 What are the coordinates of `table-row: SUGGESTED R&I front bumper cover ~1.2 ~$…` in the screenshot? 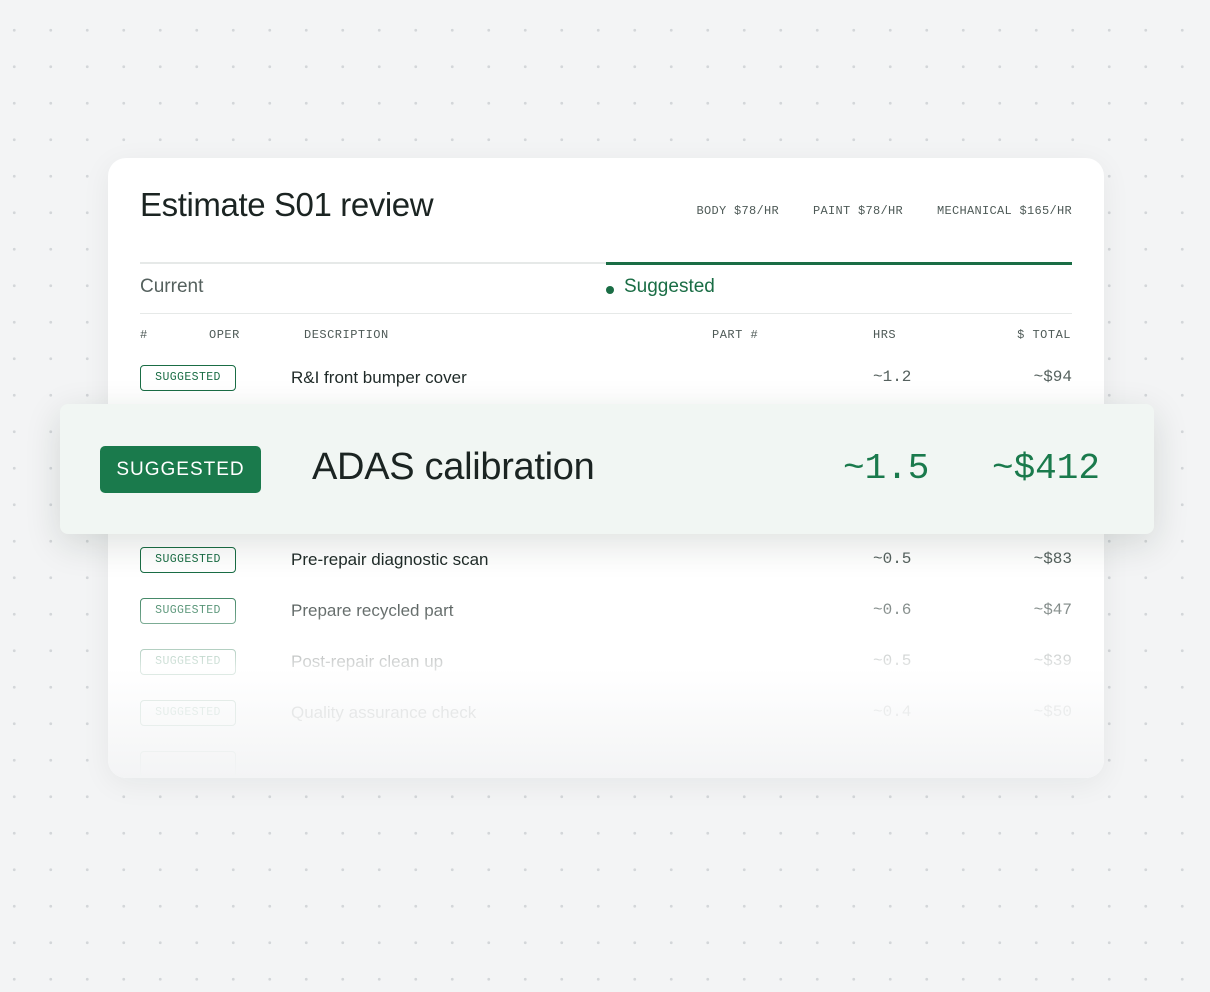 It's located at (606, 379).